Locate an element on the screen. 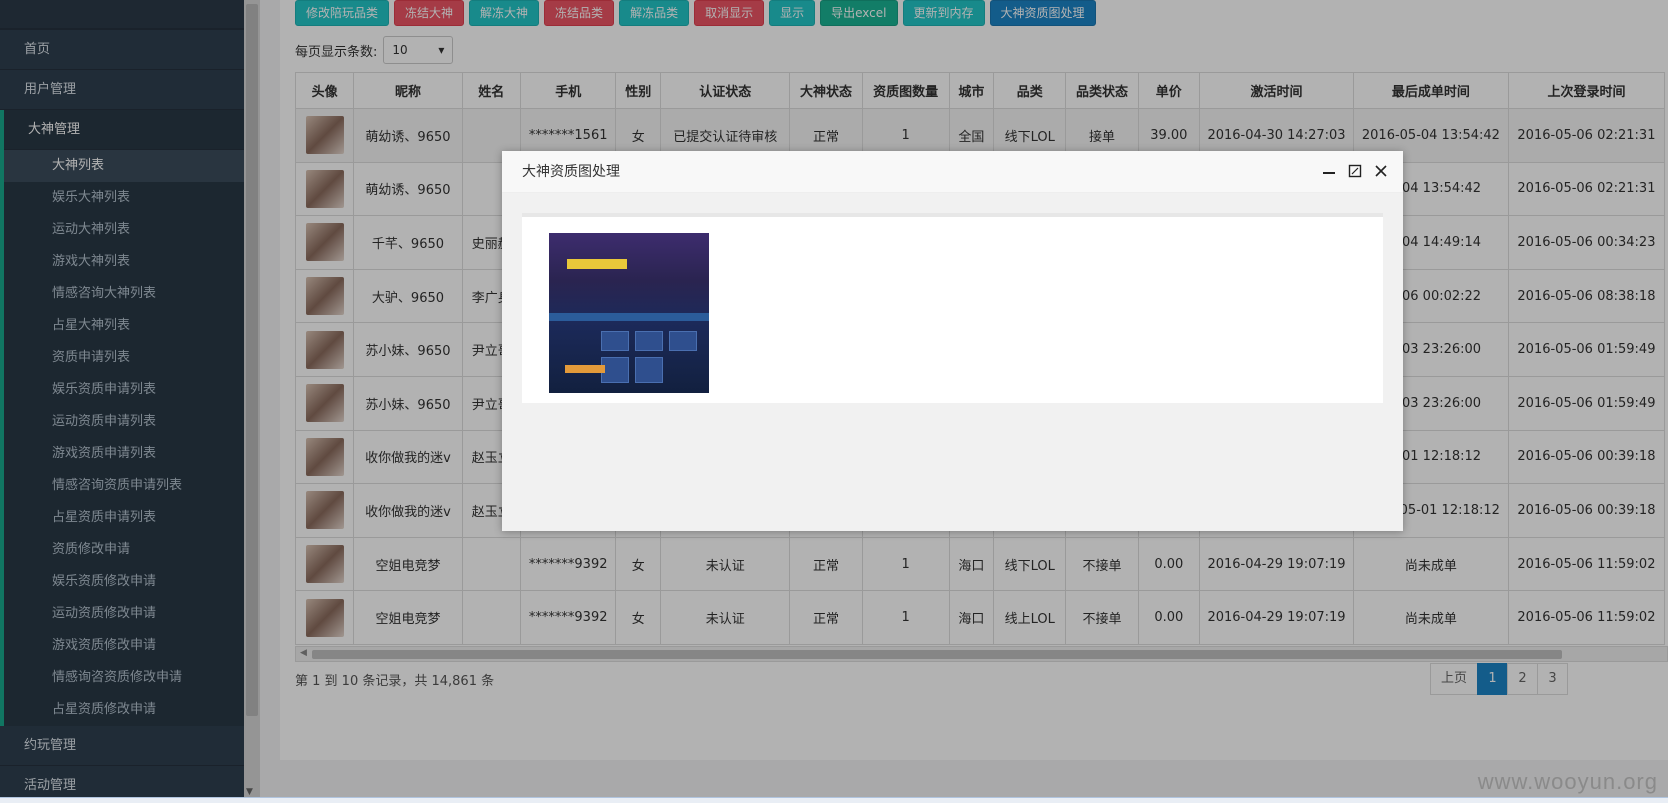 The image size is (1668, 803). modal-controls is located at coordinates (1355, 172).